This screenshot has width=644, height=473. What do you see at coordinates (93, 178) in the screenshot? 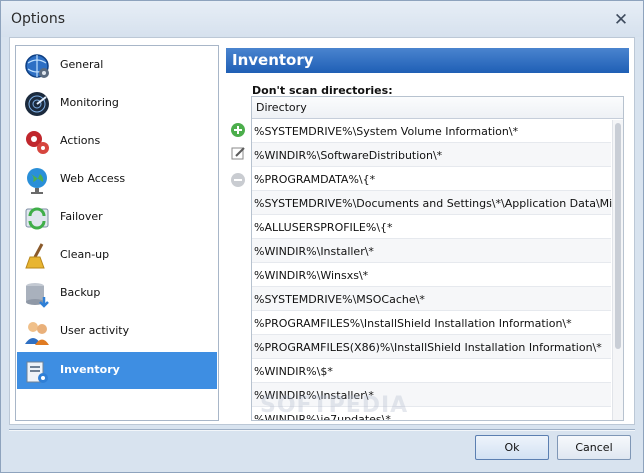
I see `sidebar-item-label: Web Access` at bounding box center [93, 178].